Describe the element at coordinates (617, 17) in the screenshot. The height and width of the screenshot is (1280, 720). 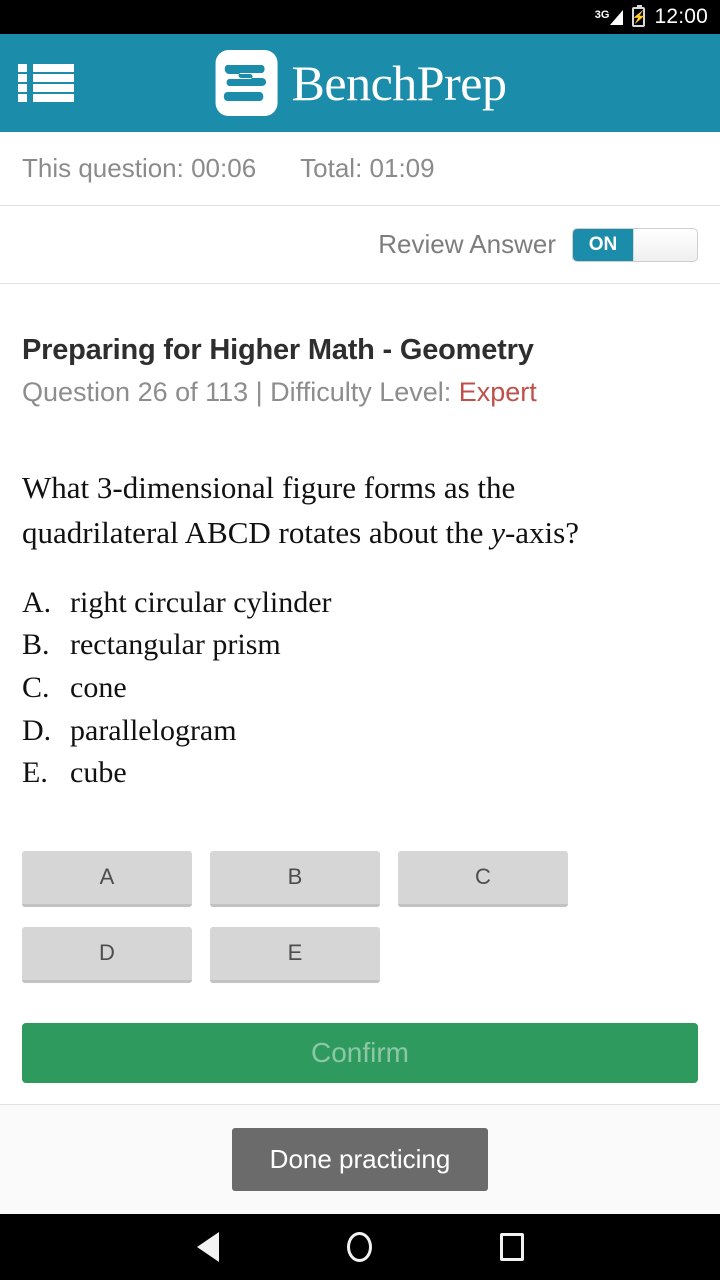
I see `signal-triangle-icon` at that location.